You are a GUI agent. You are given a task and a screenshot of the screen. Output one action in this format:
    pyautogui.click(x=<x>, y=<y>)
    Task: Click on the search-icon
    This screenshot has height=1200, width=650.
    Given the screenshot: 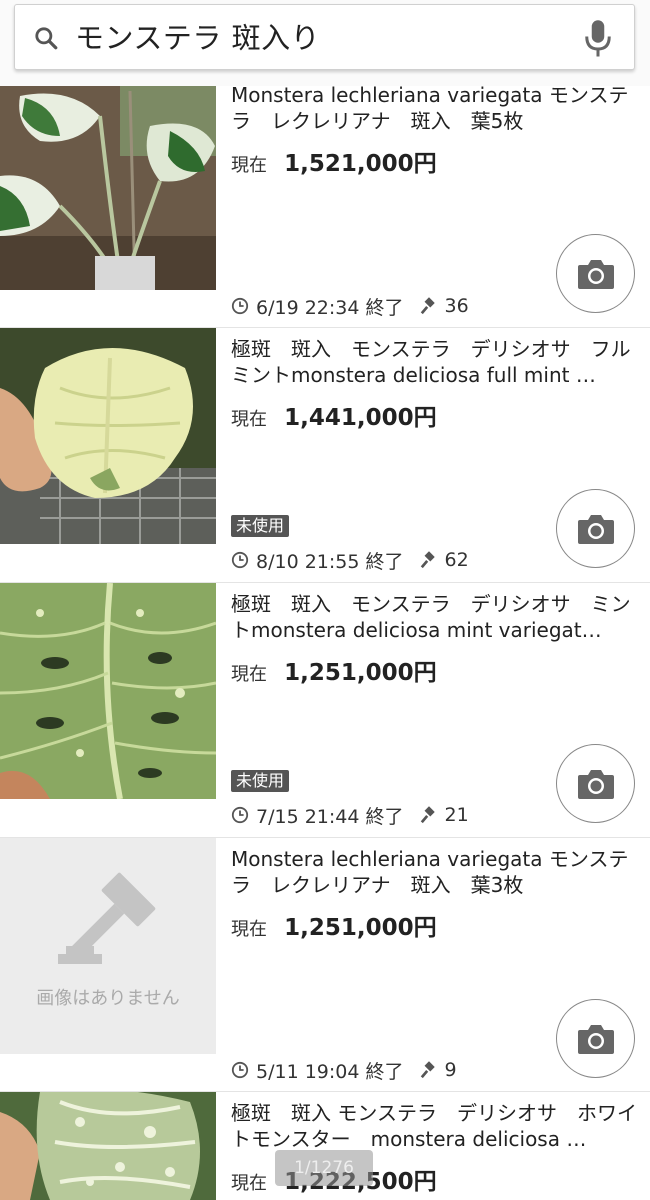 What is the action you would take?
    pyautogui.click(x=46, y=38)
    